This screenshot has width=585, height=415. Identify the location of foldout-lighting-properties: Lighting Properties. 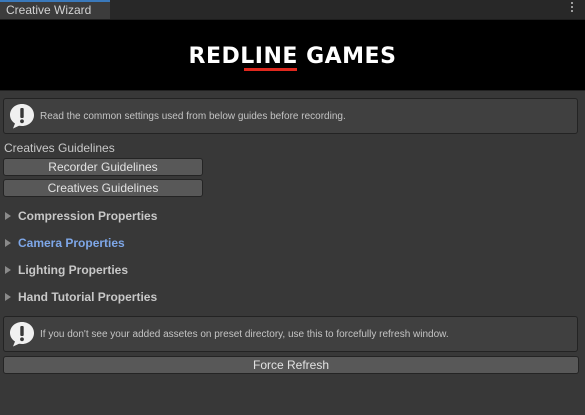
(66, 271).